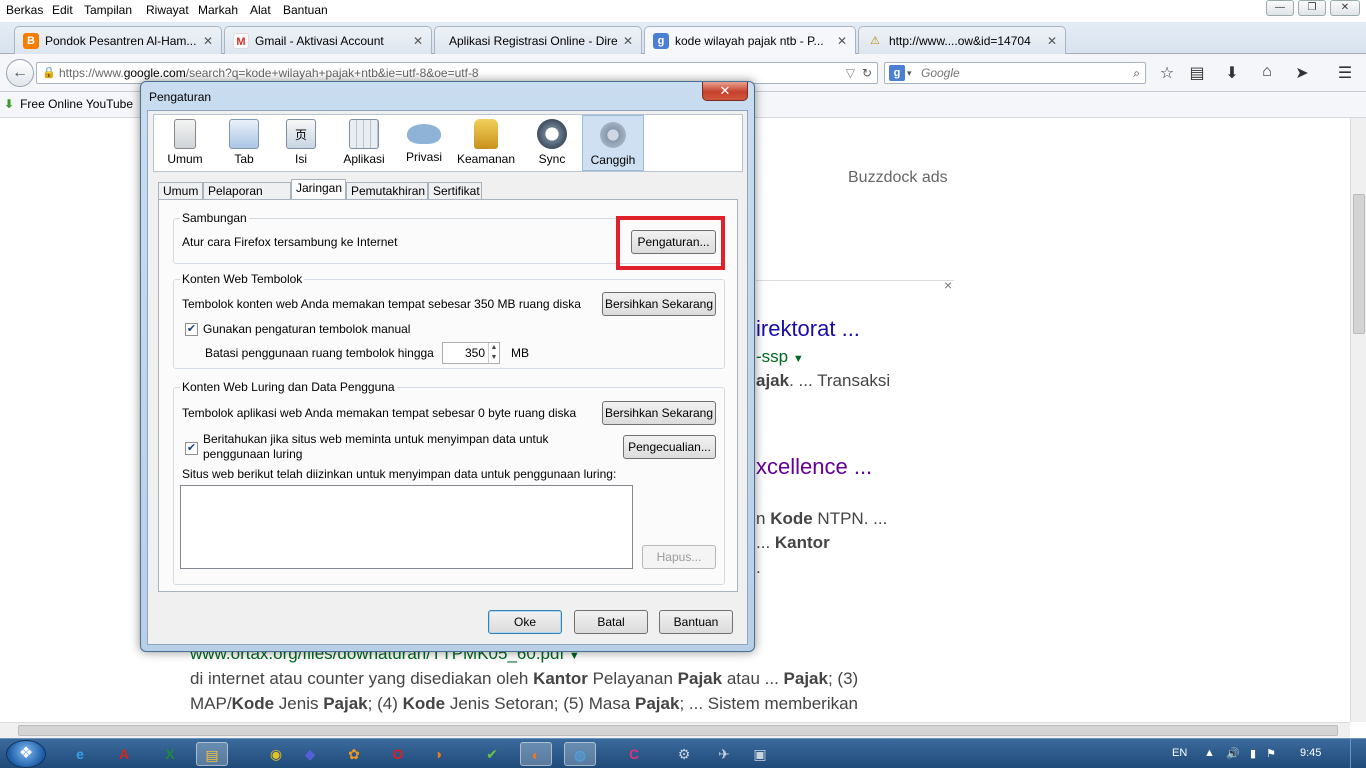 The width and height of the screenshot is (1366, 768). I want to click on taskbar-ie-icon: e, so click(80, 754).